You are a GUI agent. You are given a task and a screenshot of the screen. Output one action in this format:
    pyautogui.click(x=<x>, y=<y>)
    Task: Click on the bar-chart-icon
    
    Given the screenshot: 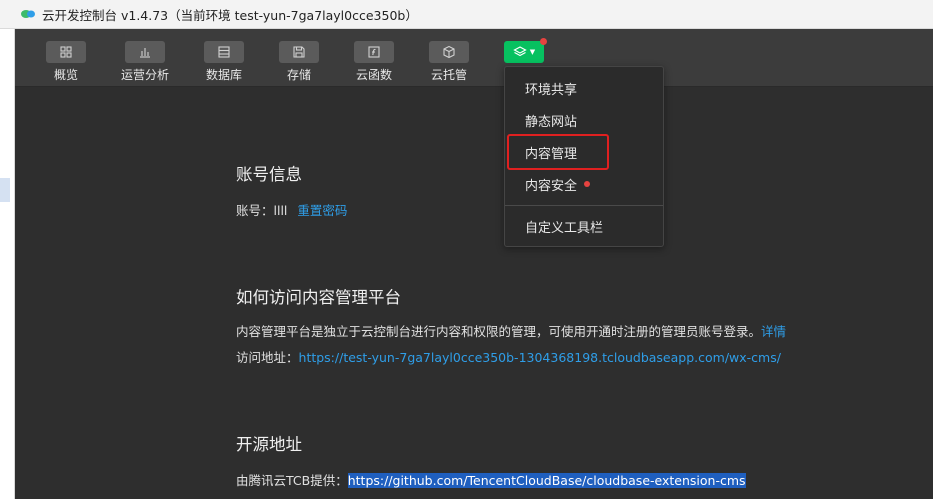 What is the action you would take?
    pyautogui.click(x=145, y=53)
    